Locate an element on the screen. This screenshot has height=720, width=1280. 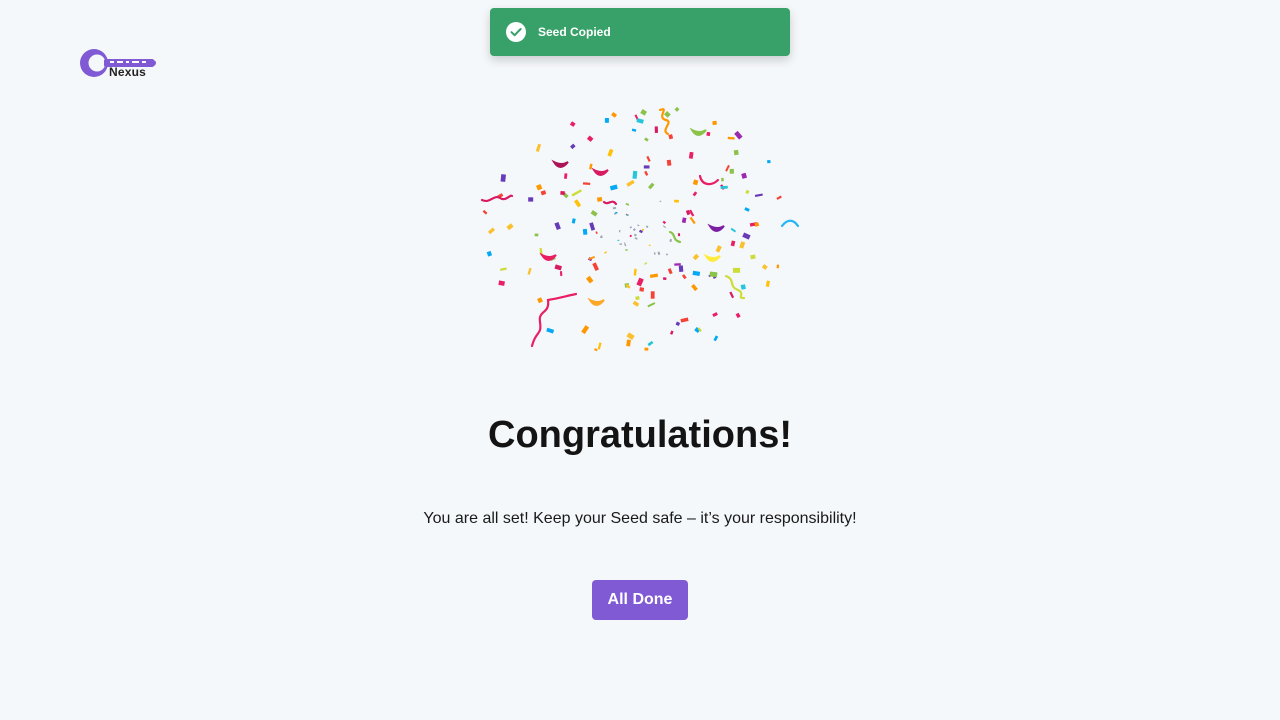
all-done-button: All Done is located at coordinates (640, 600).